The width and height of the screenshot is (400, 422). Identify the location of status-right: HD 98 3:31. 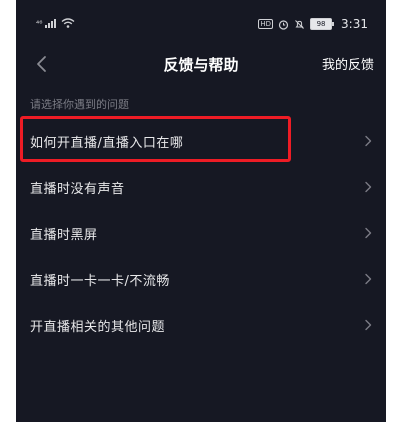
(313, 24).